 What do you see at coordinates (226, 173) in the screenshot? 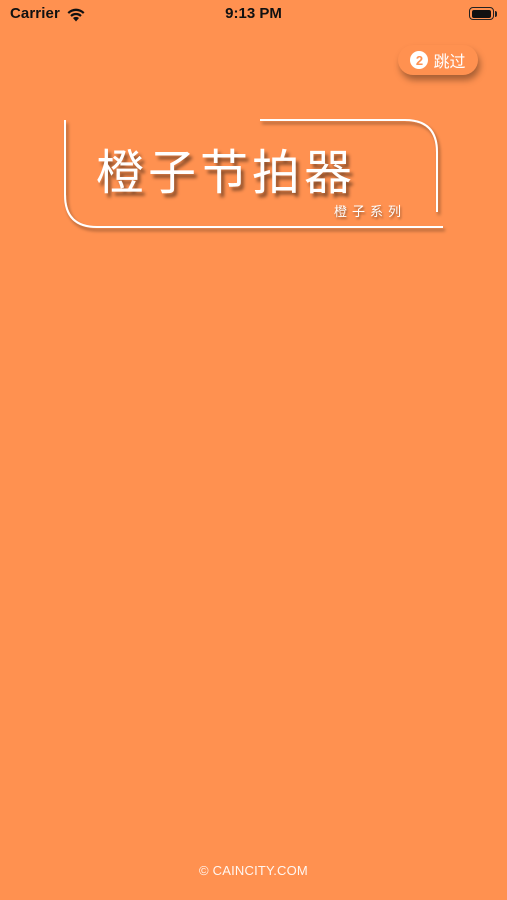
I see `app-title: 橙子节拍器` at bounding box center [226, 173].